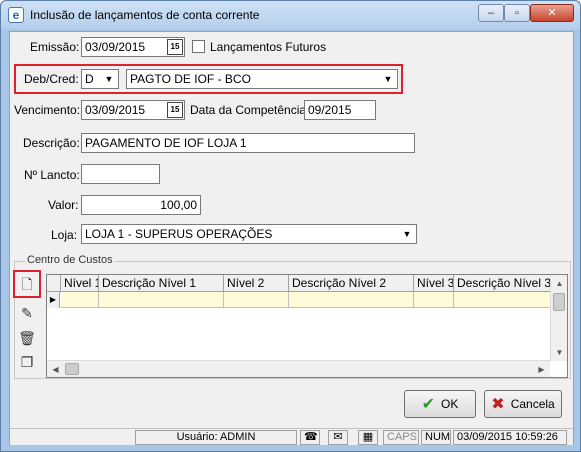  Describe the element at coordinates (248, 143) in the screenshot. I see `descricao-field: PAGAMENTO DE IOF LOJA 1` at that location.